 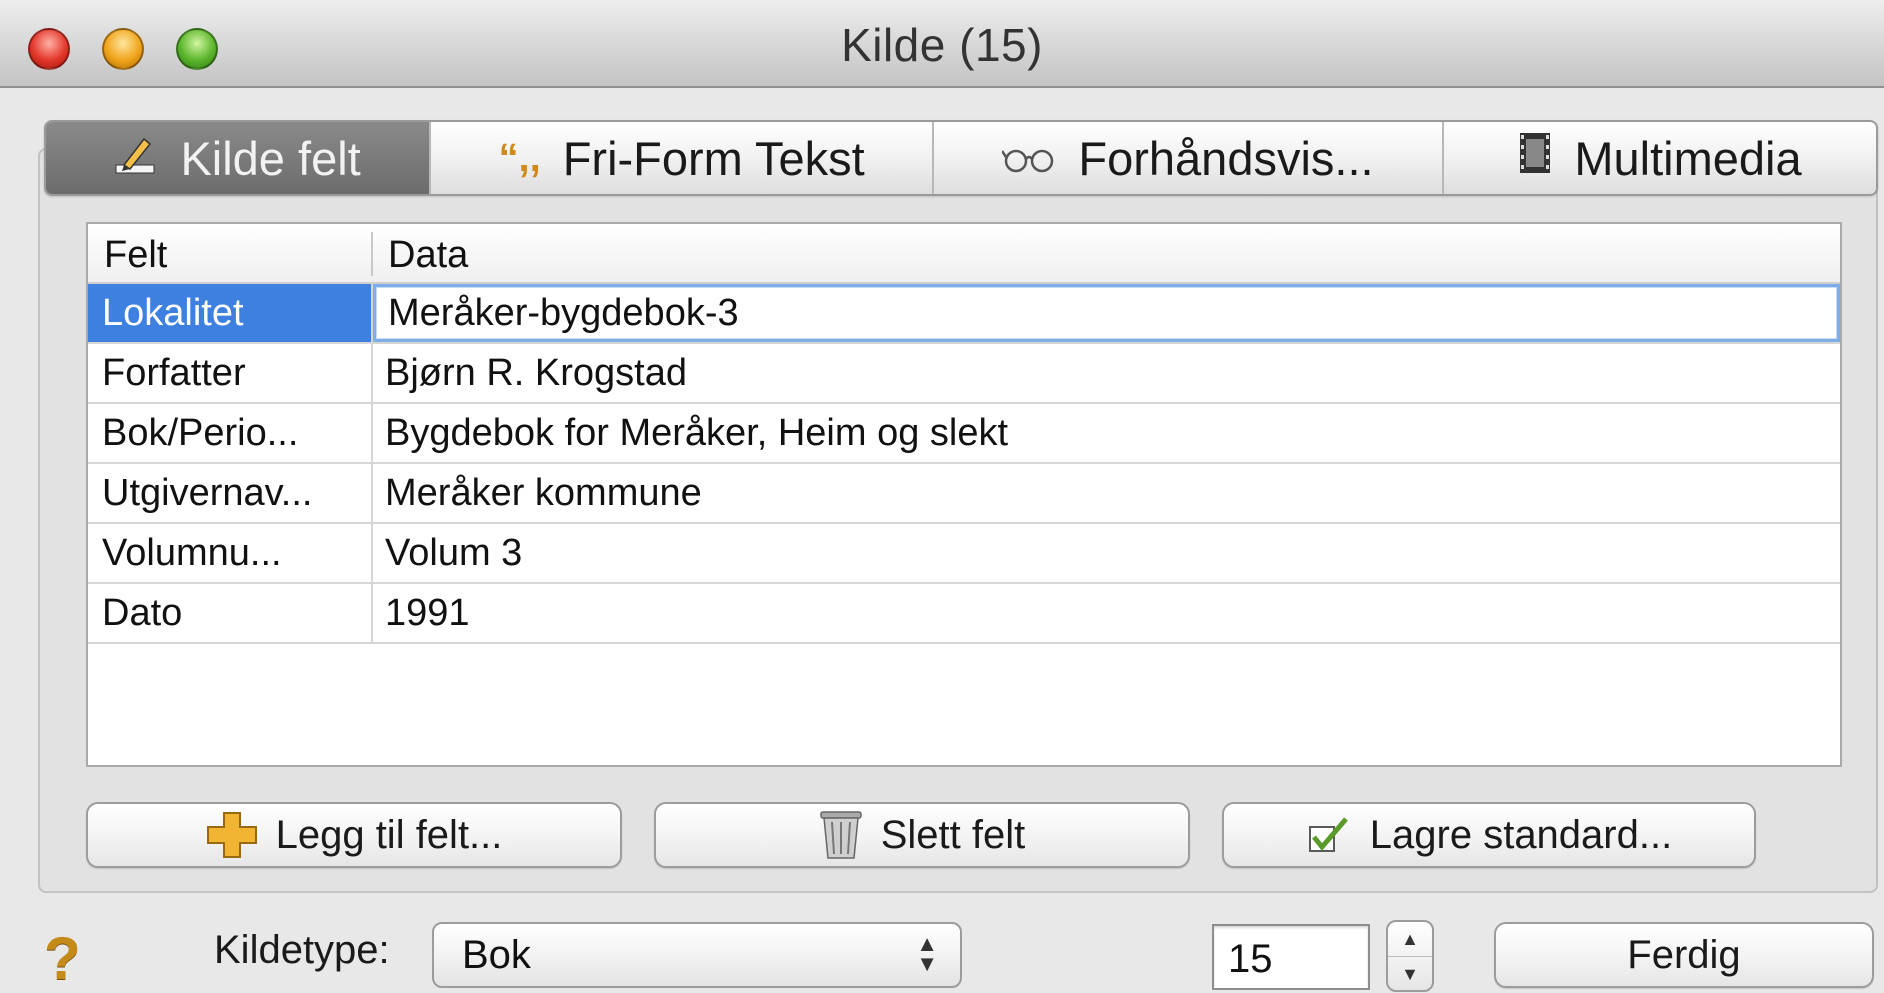 What do you see at coordinates (229, 373) in the screenshot?
I see `field-name-cell: Forfatter` at bounding box center [229, 373].